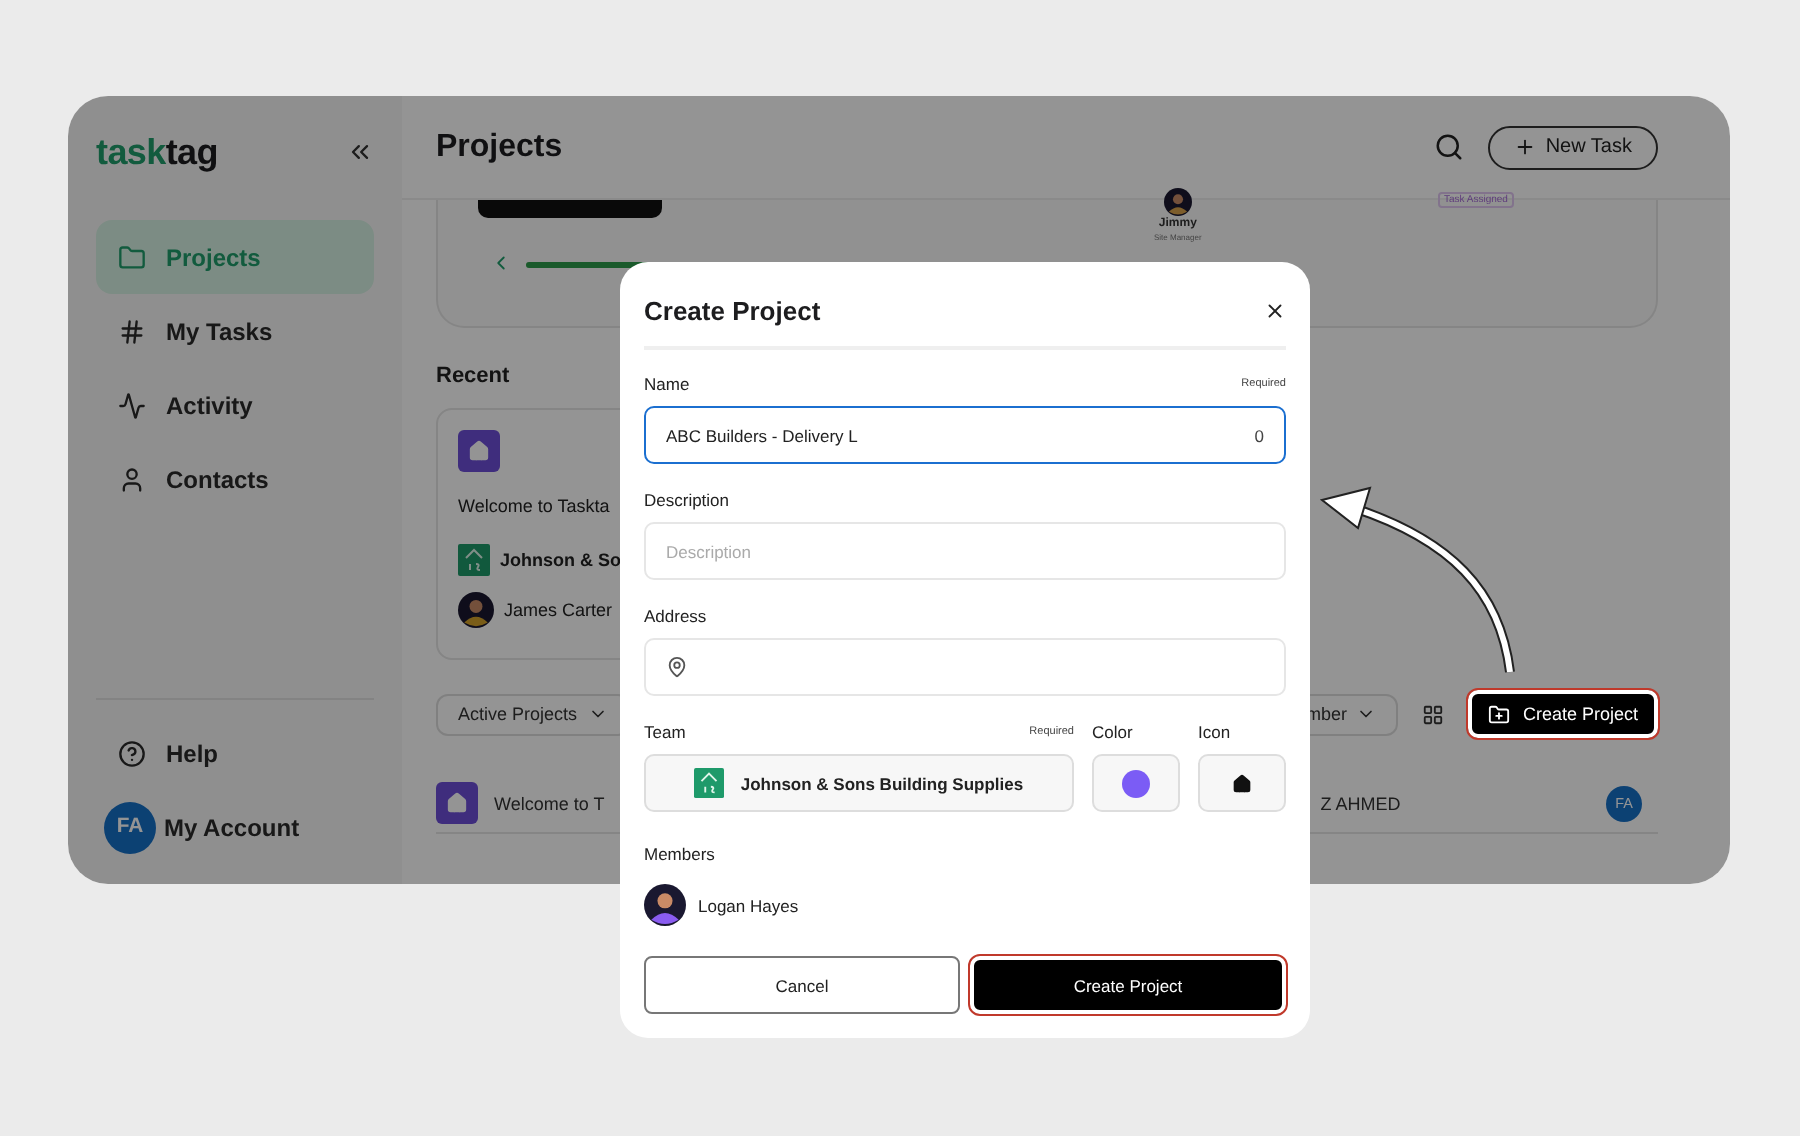 The height and width of the screenshot is (1136, 1800). What do you see at coordinates (534, 506) in the screenshot?
I see `card-title: Welcome to Taskta` at bounding box center [534, 506].